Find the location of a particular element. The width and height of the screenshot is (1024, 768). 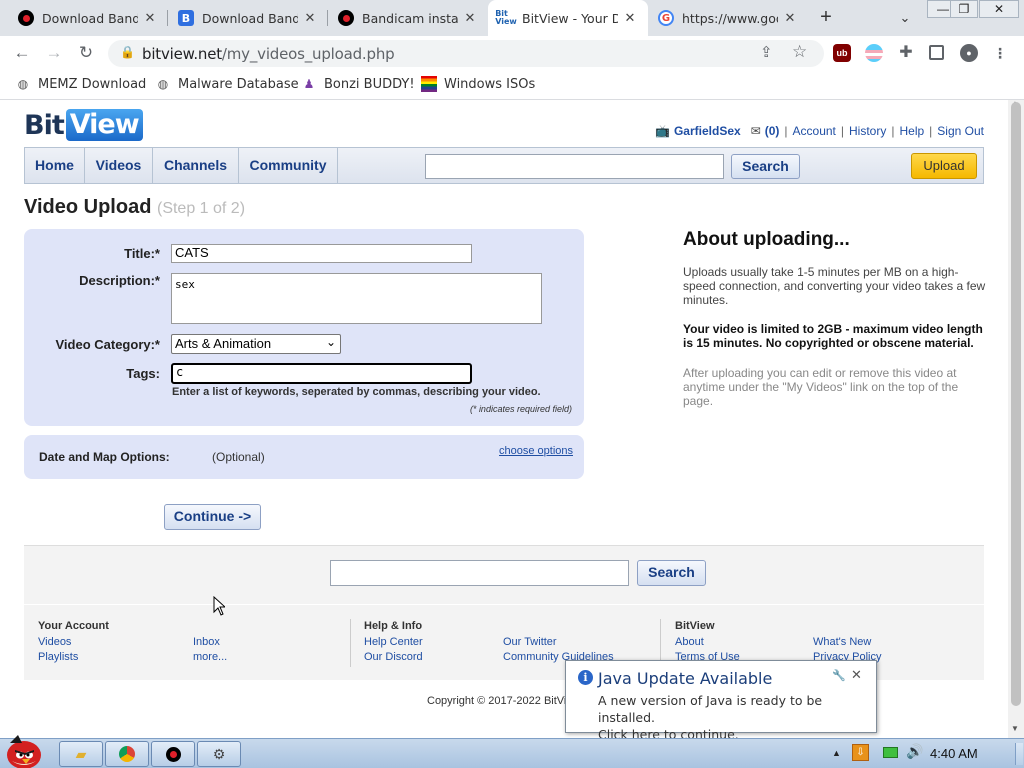

profile-avatar-icon: ● is located at coordinates (969, 53).